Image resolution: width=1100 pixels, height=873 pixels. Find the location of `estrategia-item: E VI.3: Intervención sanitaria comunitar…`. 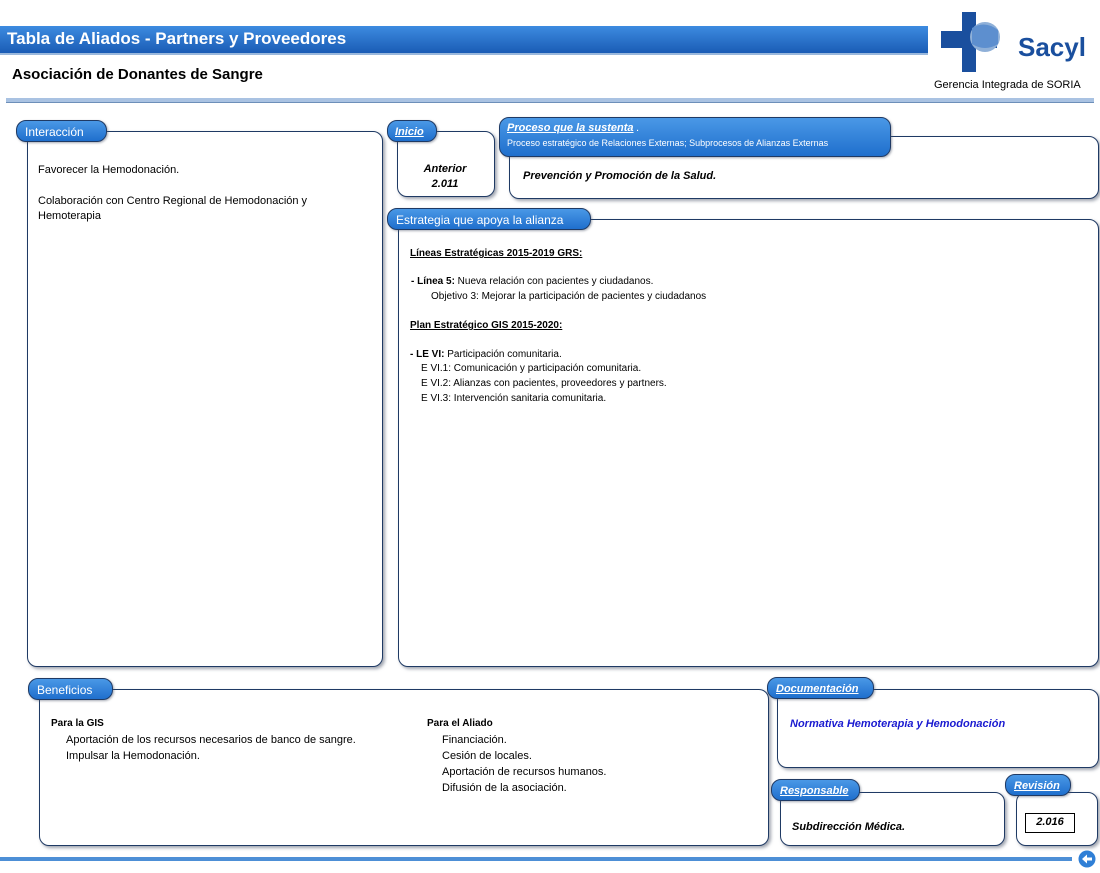

estrategia-item: E VI.3: Intervención sanitaria comunitar… is located at coordinates (514, 398).